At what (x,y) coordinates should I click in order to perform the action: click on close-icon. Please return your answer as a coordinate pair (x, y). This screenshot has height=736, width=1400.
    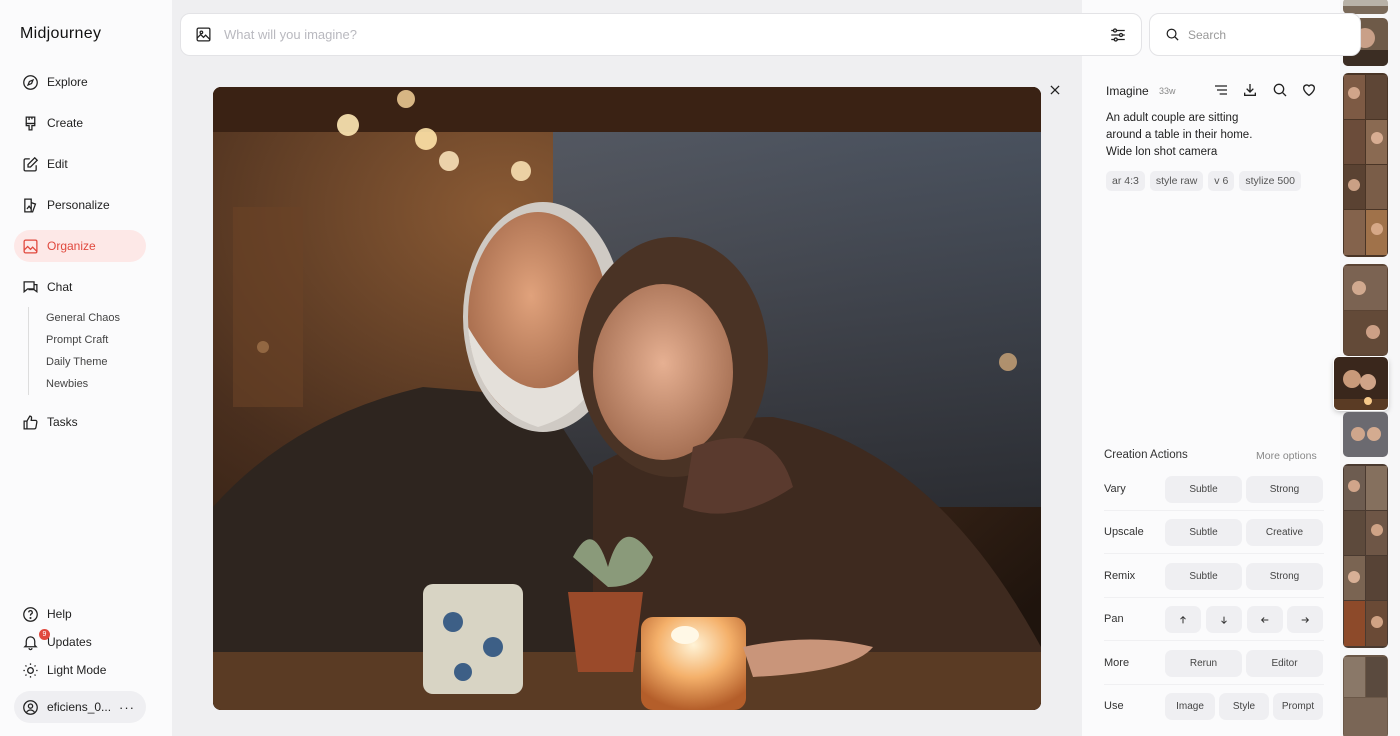
    Looking at the image, I should click on (1055, 90).